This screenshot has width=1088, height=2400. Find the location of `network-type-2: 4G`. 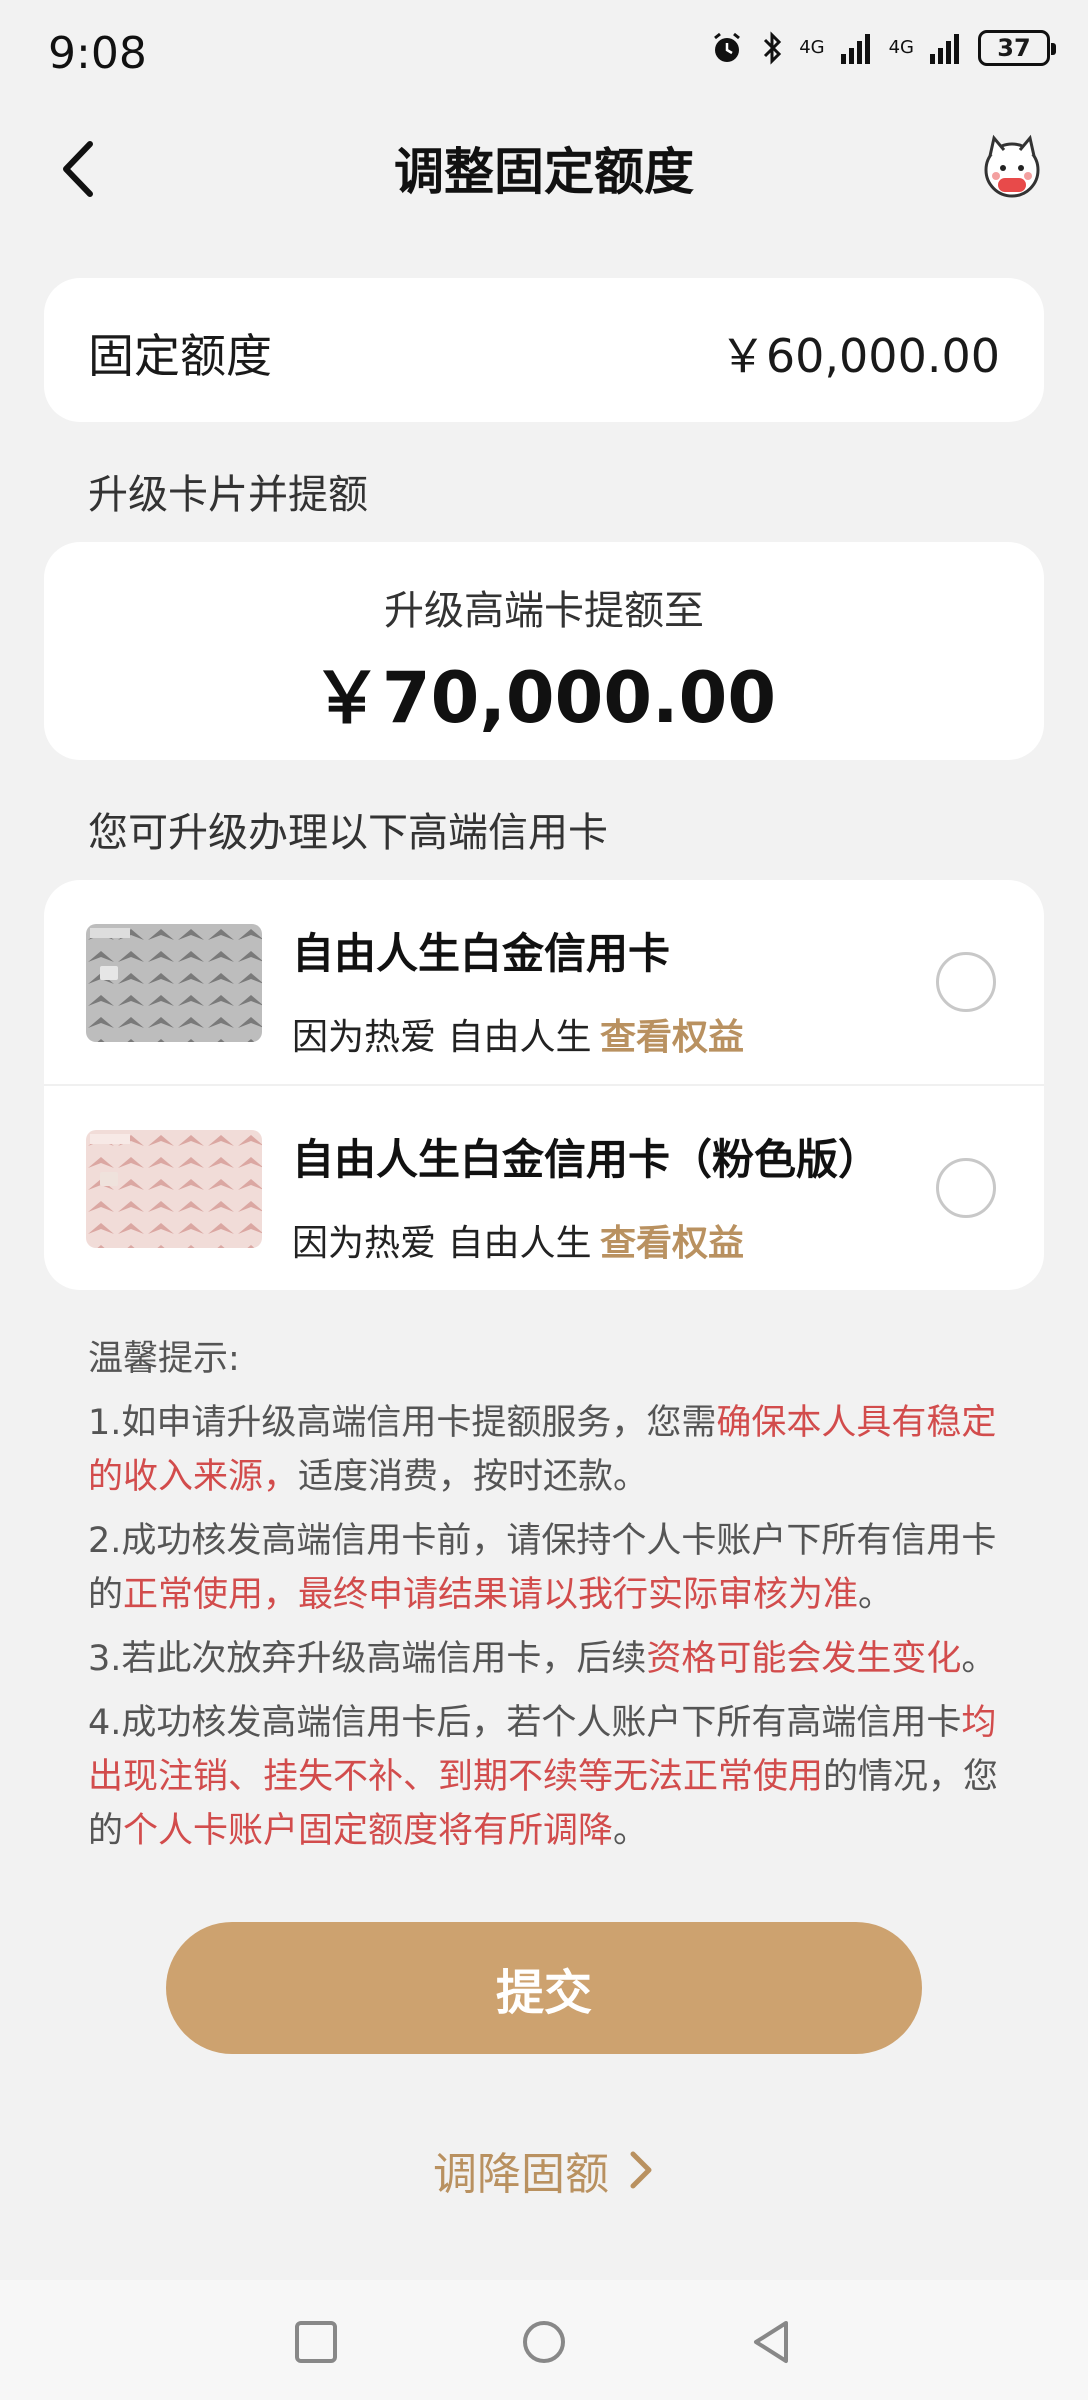

network-type-2: 4G is located at coordinates (901, 47).